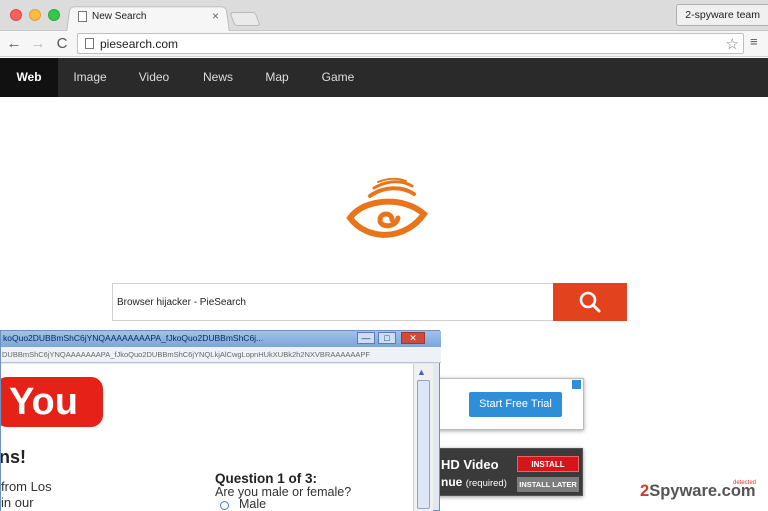 The height and width of the screenshot is (511, 768). I want to click on question-title: Question 1 of 3:, so click(266, 478).